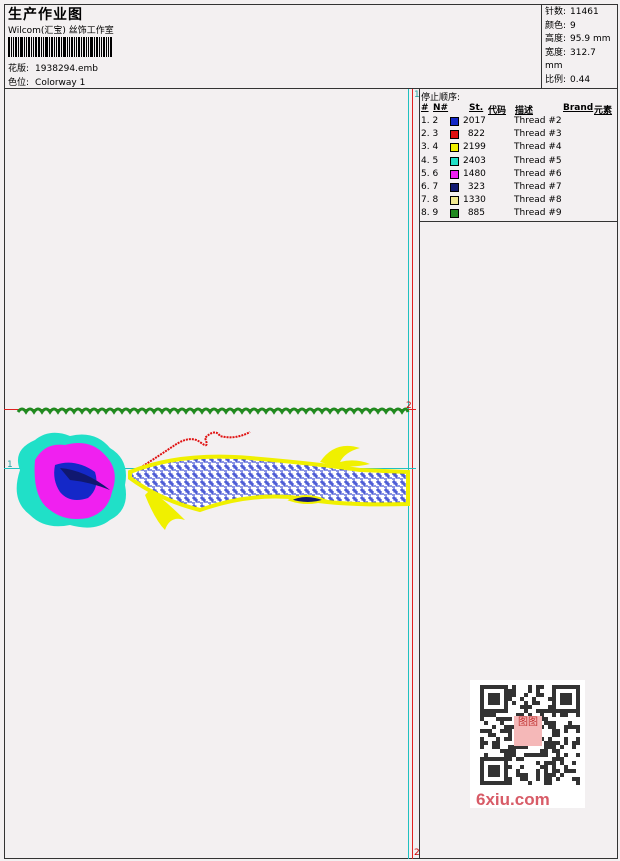  What do you see at coordinates (71, 480) in the screenshot?
I see `rose-flower` at bounding box center [71, 480].